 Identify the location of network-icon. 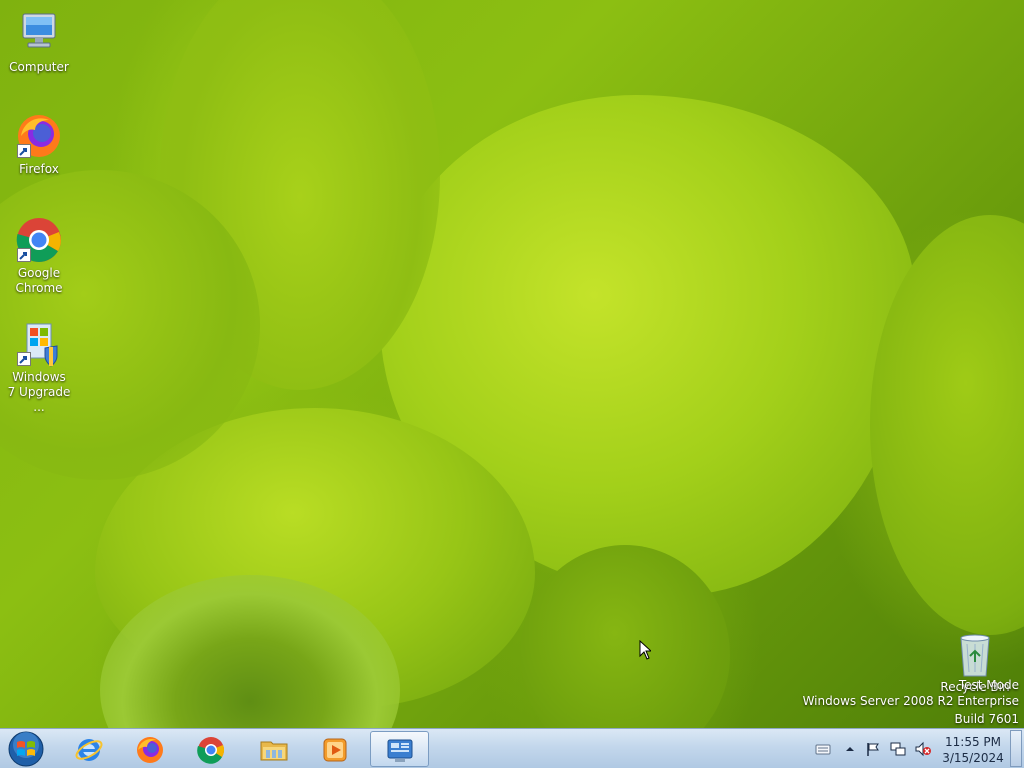
(898, 749).